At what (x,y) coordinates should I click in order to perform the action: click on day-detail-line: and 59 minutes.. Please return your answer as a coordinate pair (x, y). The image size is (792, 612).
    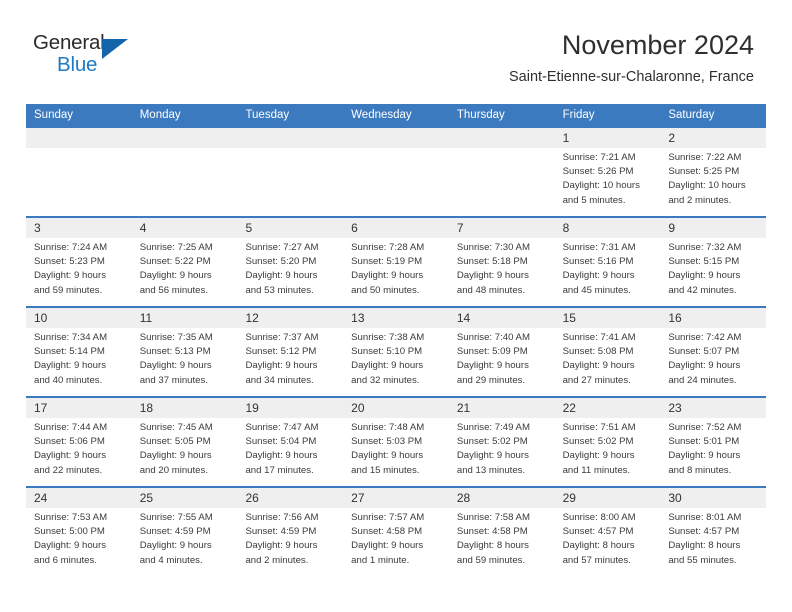
    Looking at the image, I should click on (68, 290).